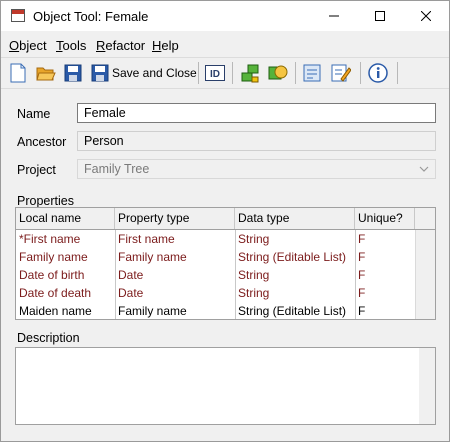  Describe the element at coordinates (34, 114) in the screenshot. I see `name-label: Name` at that location.